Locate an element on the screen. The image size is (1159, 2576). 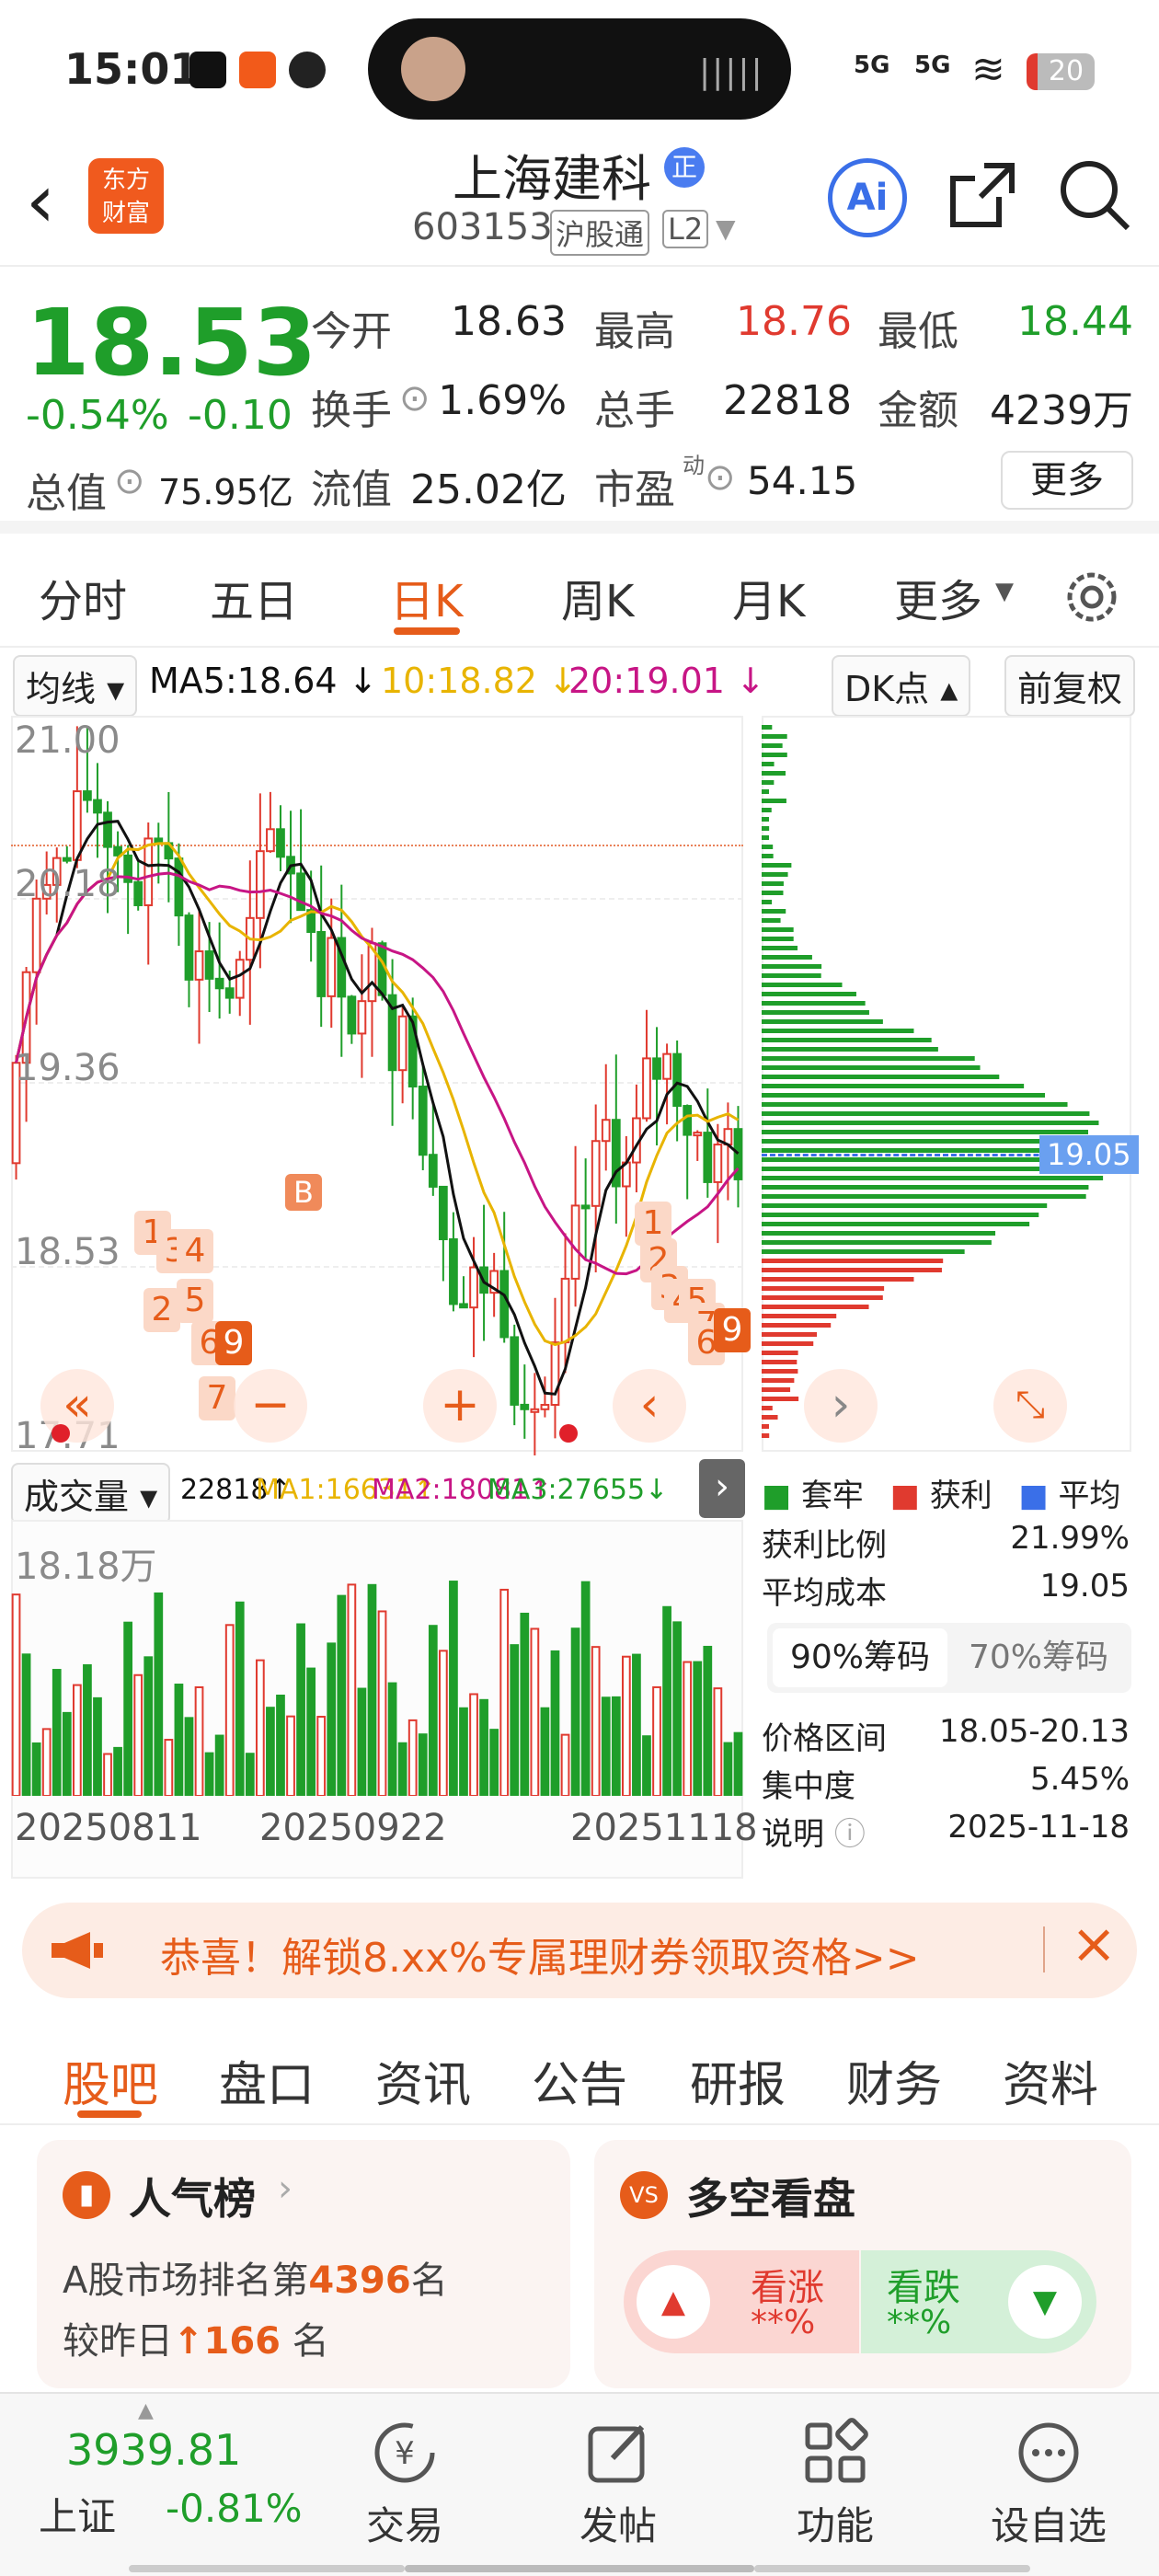
volume-selector: 成交量 ▾ is located at coordinates (91, 1493).